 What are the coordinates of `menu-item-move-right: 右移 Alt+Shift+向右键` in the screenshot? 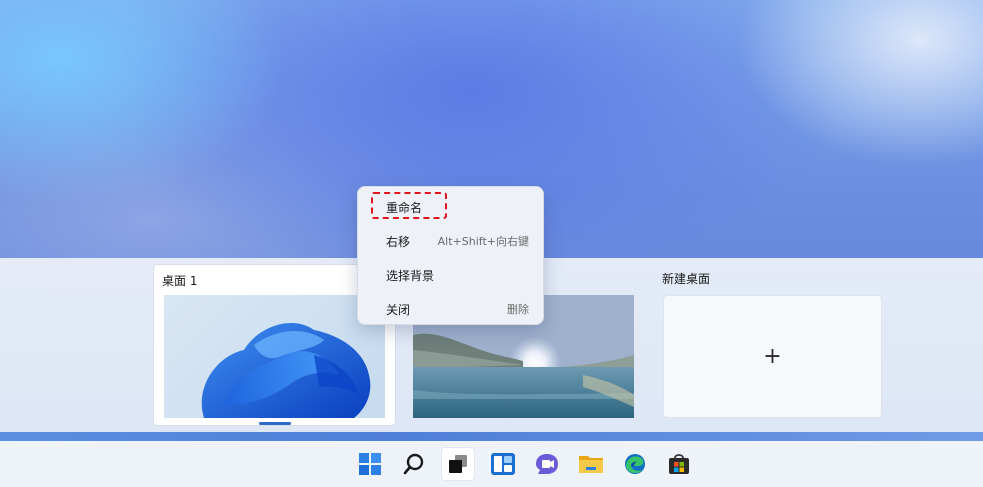 It's located at (451, 240).